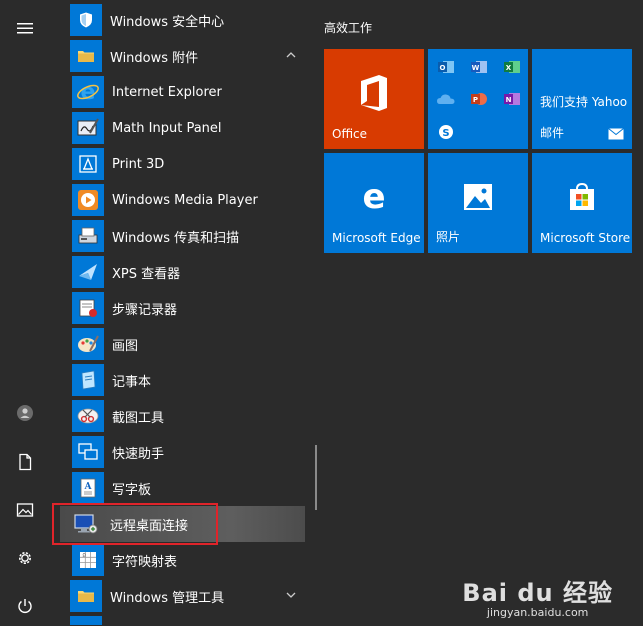 The image size is (643, 626). I want to click on word-icon: W, so click(479, 67).